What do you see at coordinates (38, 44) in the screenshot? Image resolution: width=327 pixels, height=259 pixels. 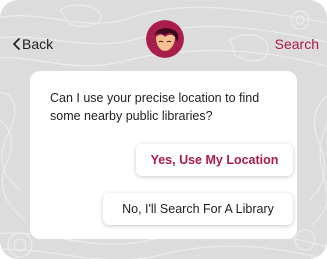 I see `back-button-label: Back` at bounding box center [38, 44].